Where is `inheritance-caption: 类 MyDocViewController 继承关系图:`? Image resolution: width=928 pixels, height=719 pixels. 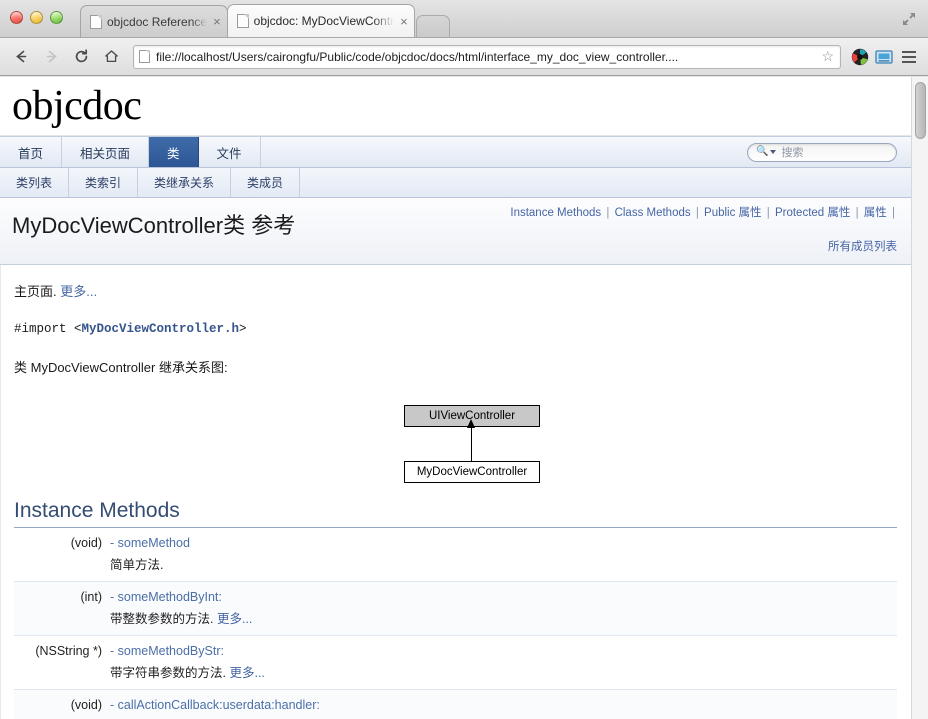
inheritance-caption: 类 MyDocViewController 继承关系图: is located at coordinates (121, 367).